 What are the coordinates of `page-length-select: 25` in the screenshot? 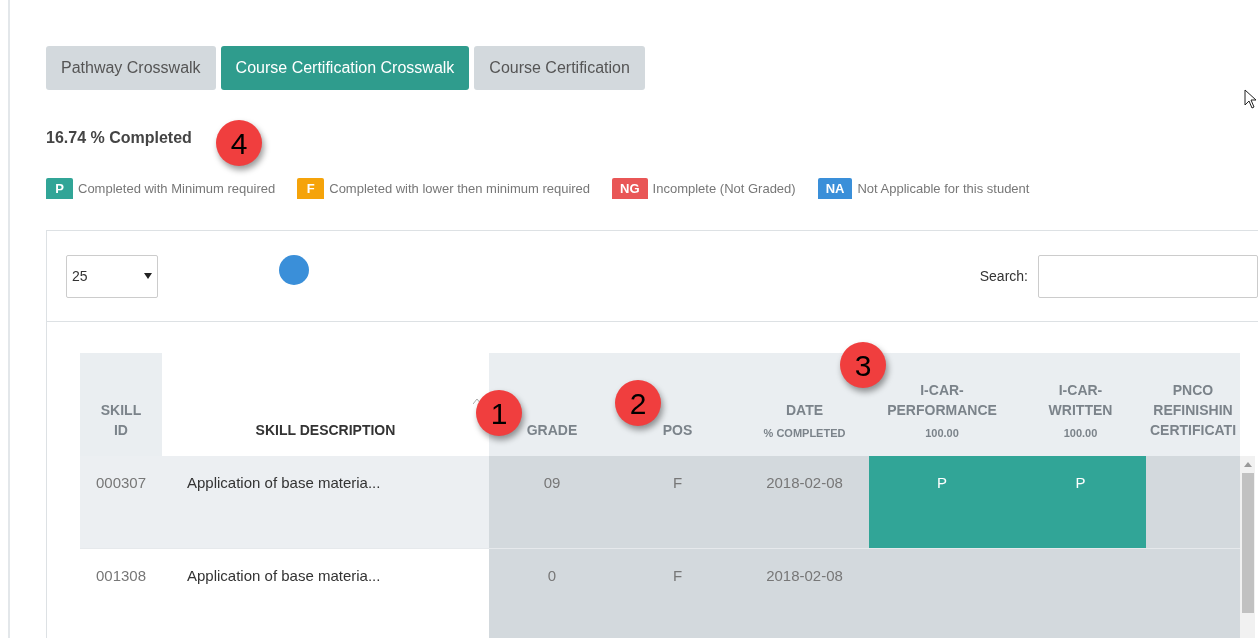 It's located at (112, 276).